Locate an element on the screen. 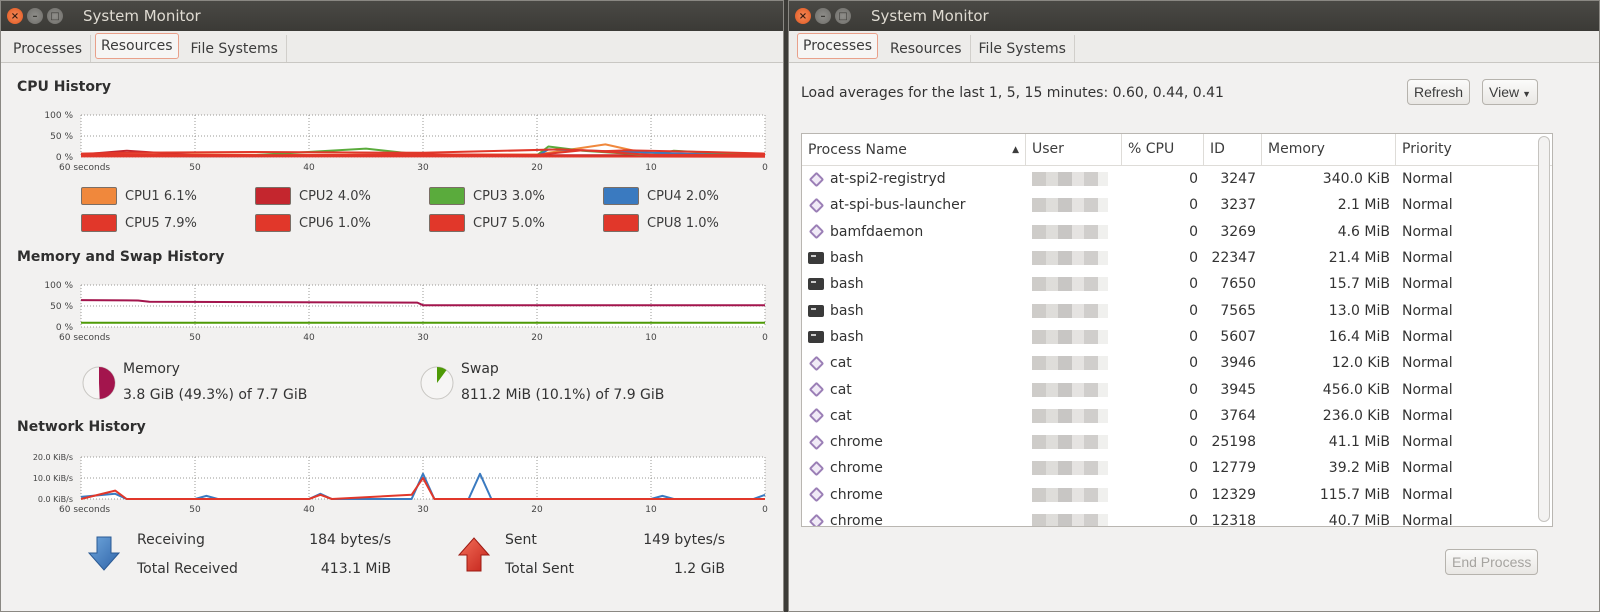 The width and height of the screenshot is (1600, 612). cpu-legend-item: CPU6 1.0% is located at coordinates (313, 223).